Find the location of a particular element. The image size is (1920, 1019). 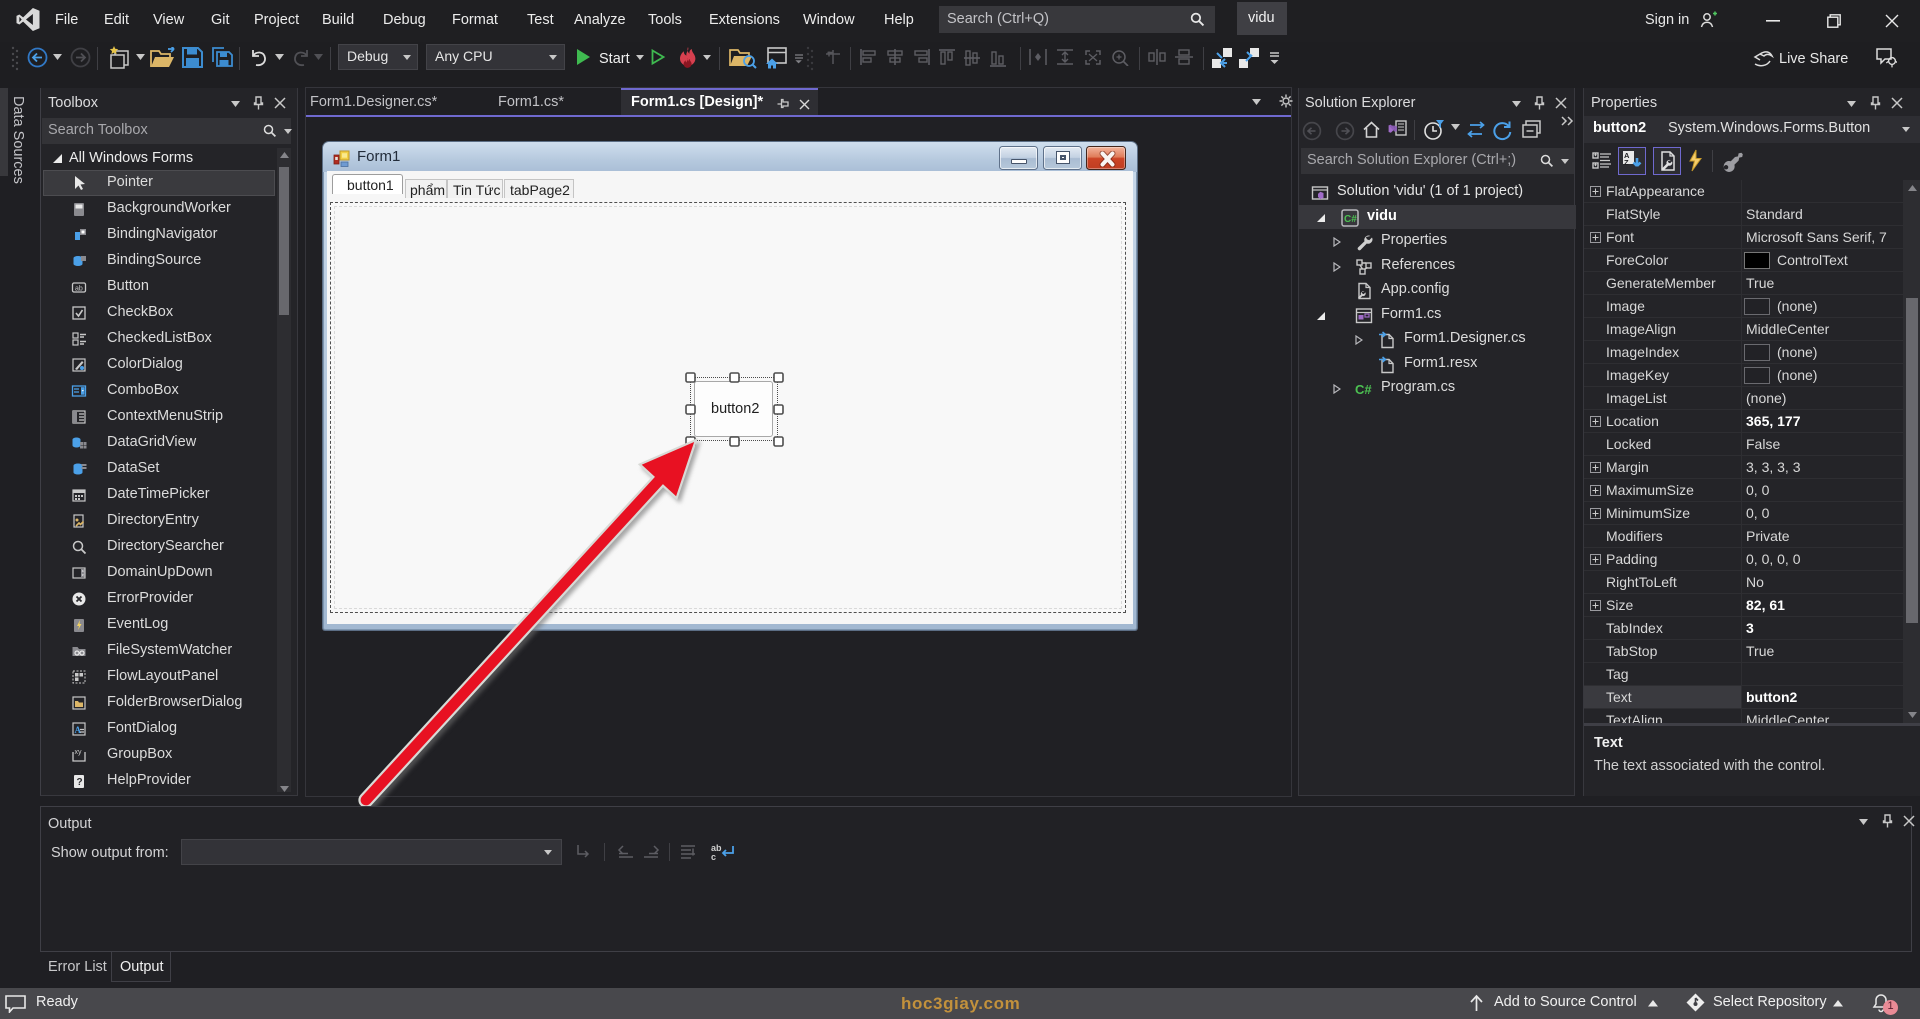

svg-text: c is located at coordinates (713, 857).